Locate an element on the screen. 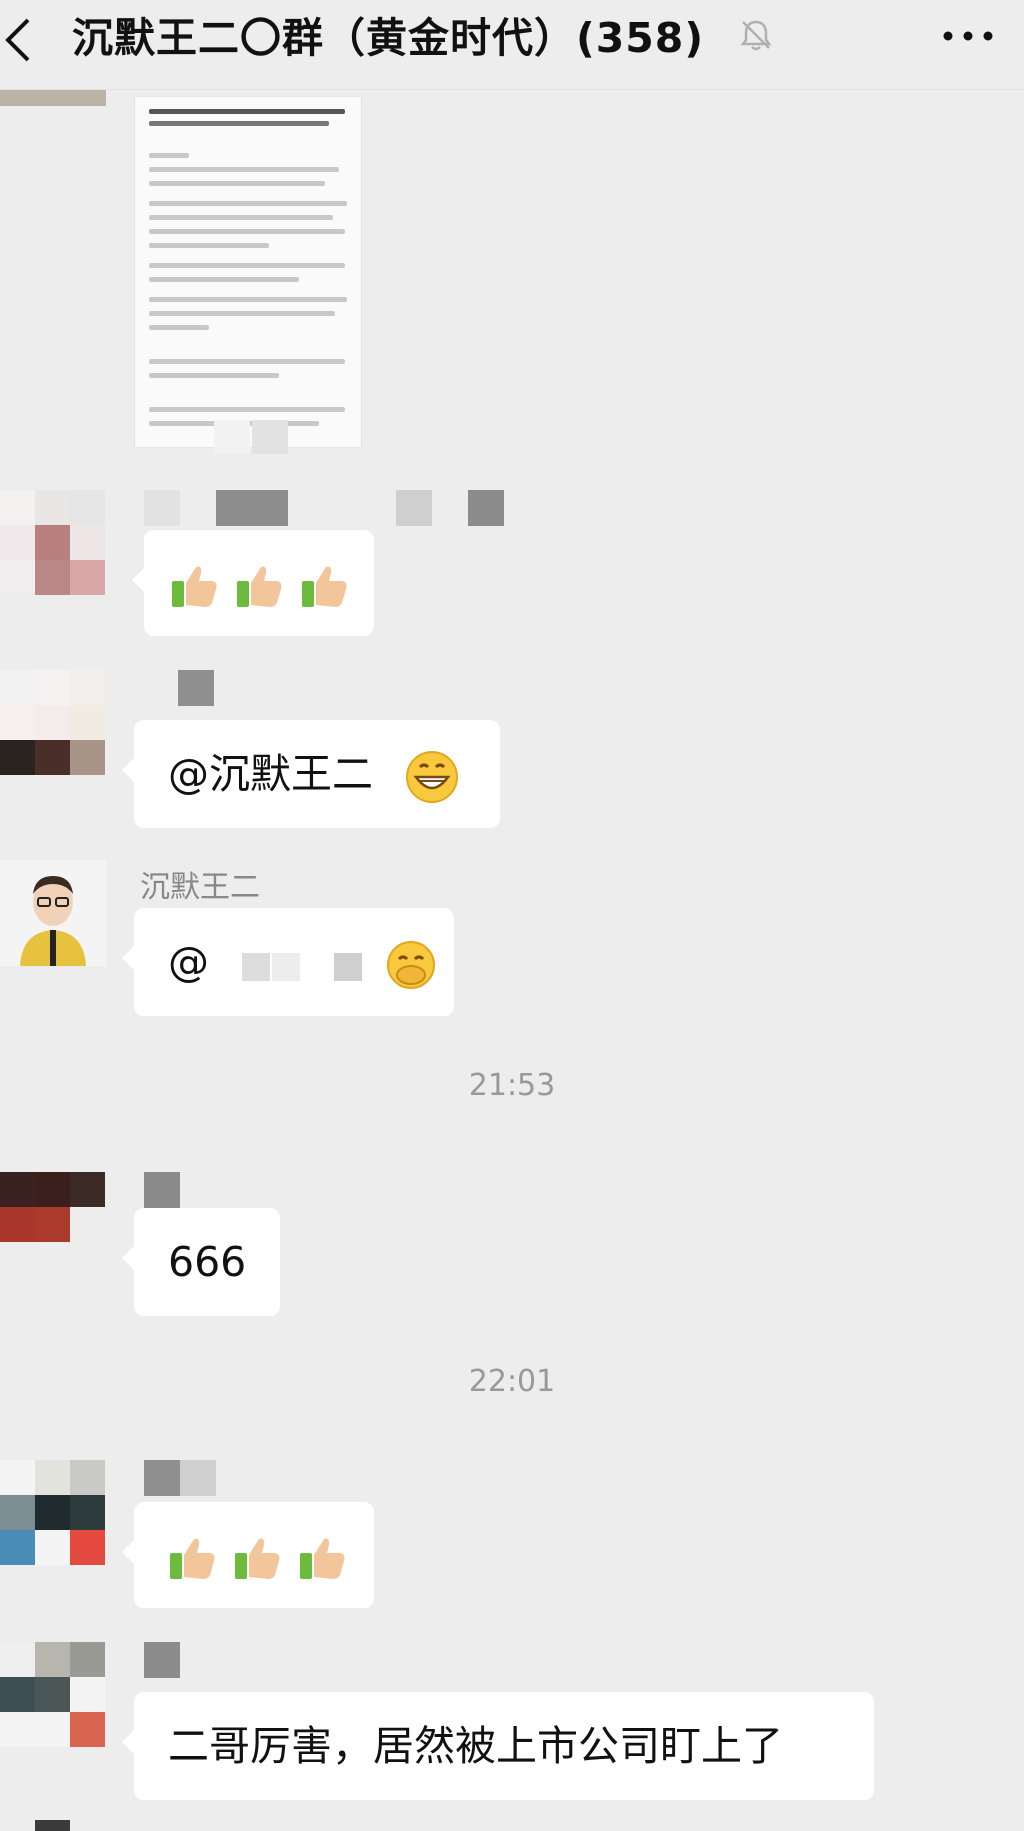  message-bubble: @沉默王二 is located at coordinates (311, 774).